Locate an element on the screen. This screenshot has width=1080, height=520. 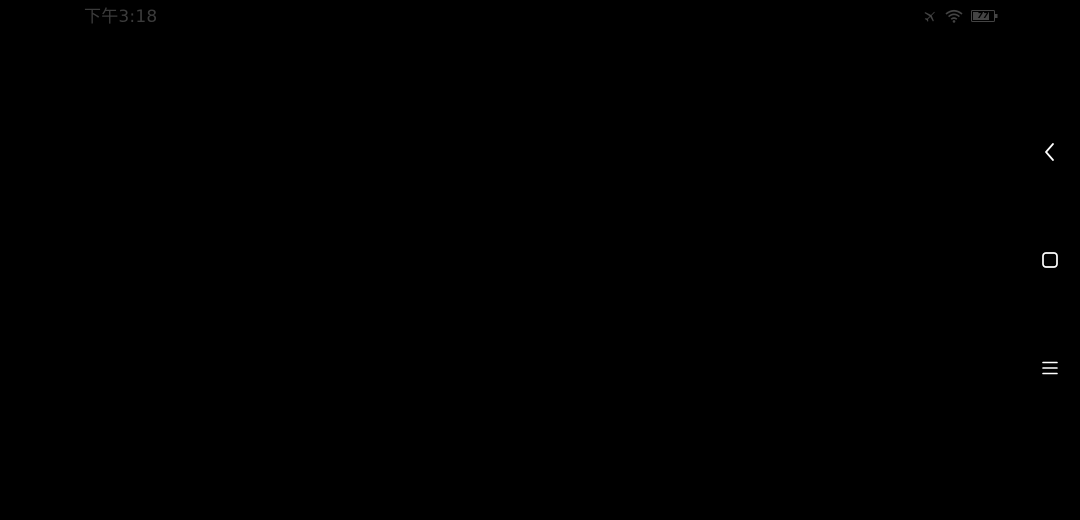
menu-icon is located at coordinates (1050, 368).